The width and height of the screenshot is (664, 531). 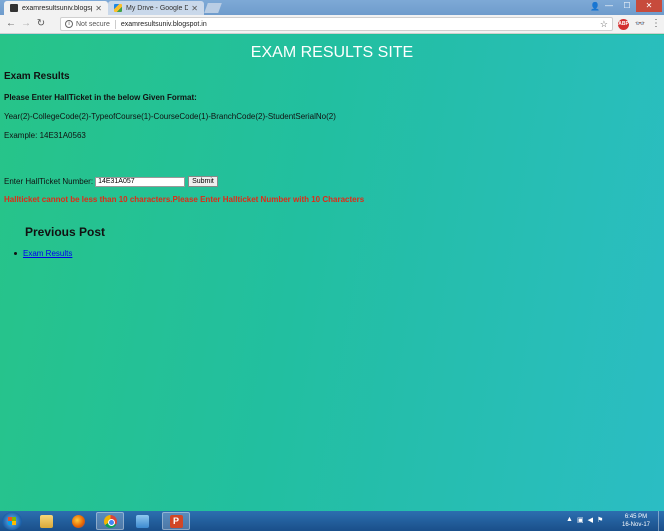 I want to click on system-tray: ▲ ▣ ◀ ⚑, so click(x=584, y=520).